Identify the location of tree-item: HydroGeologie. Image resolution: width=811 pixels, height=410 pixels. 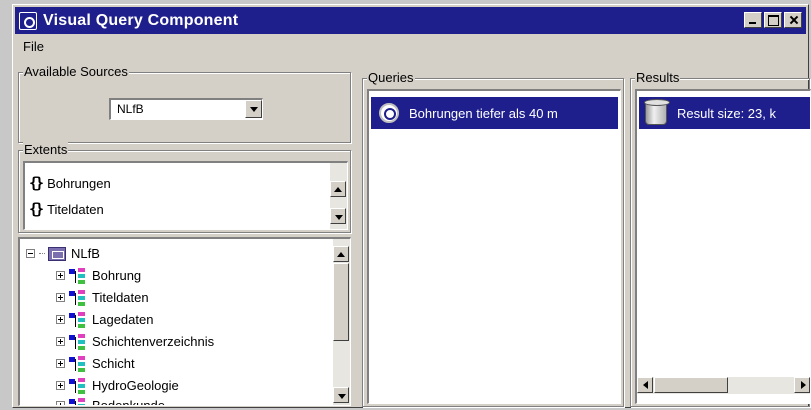
(117, 385).